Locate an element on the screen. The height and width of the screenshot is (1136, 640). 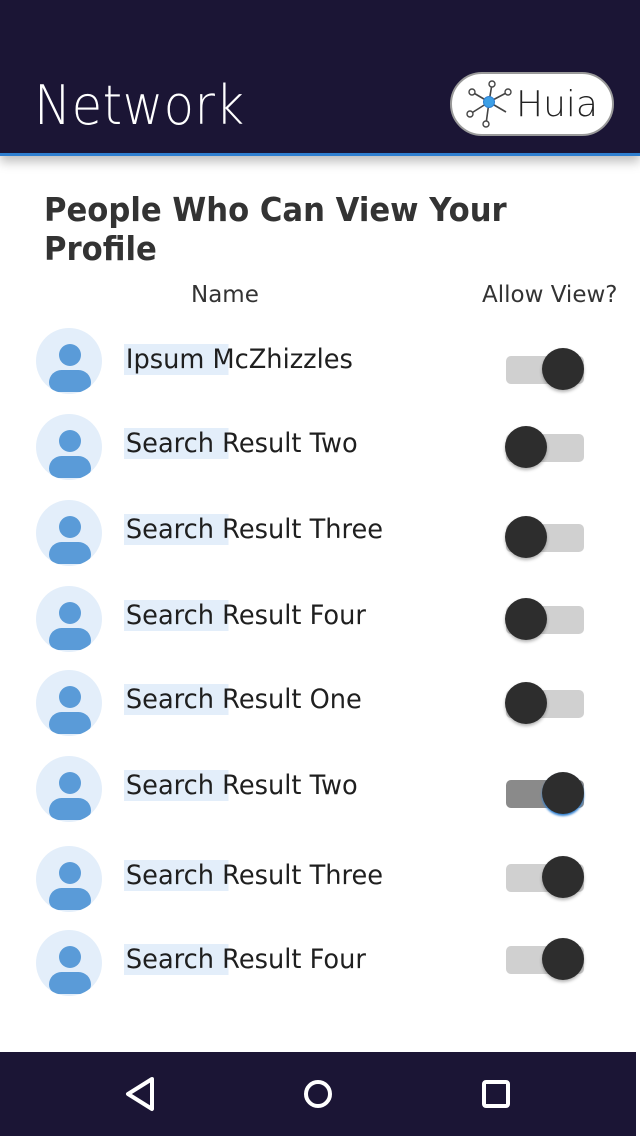
brand-name: Huia is located at coordinates (557, 104).